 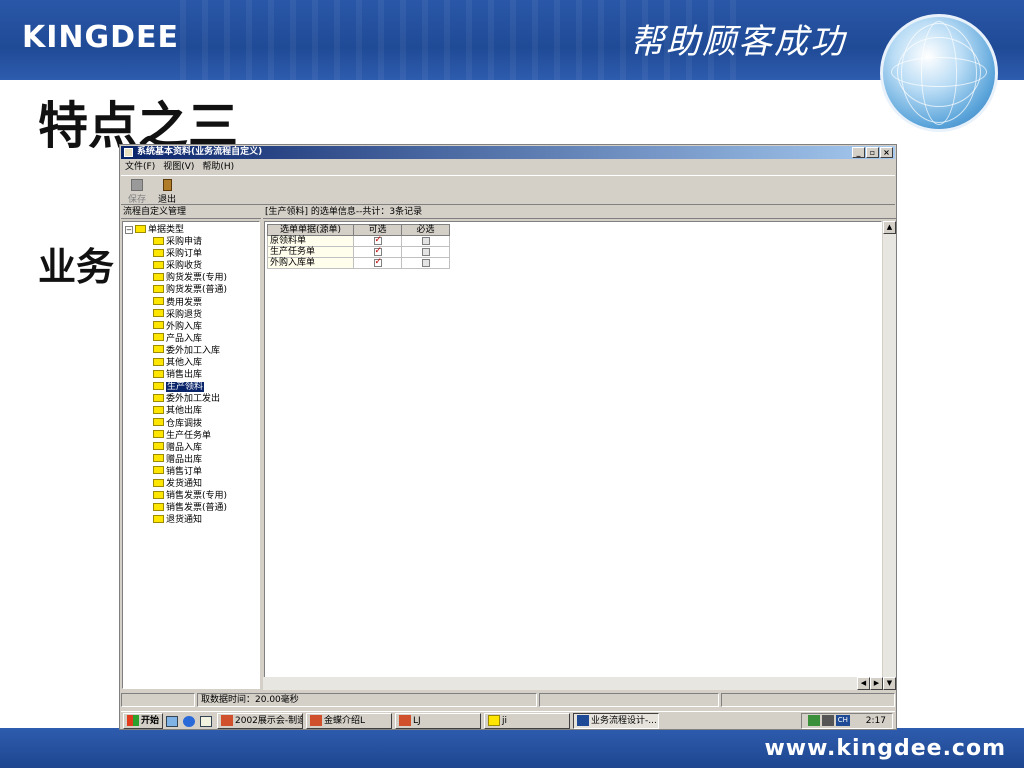 I want to click on col-required: 必选, so click(x=425, y=230).